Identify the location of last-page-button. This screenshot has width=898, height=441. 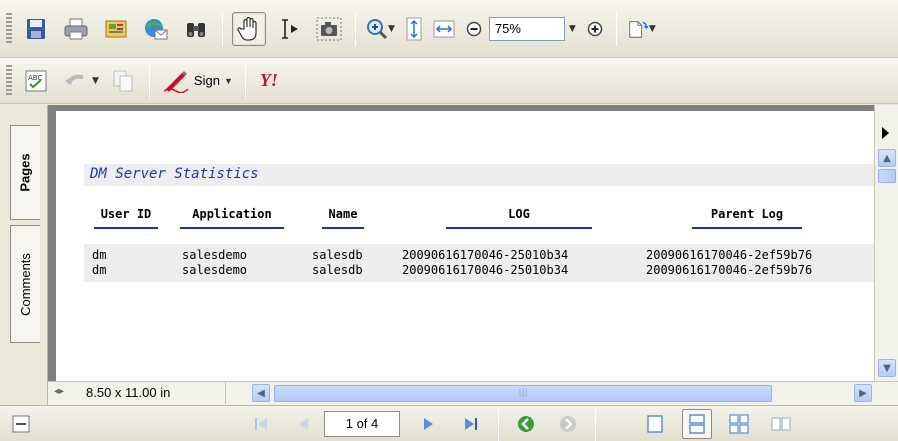
(471, 424).